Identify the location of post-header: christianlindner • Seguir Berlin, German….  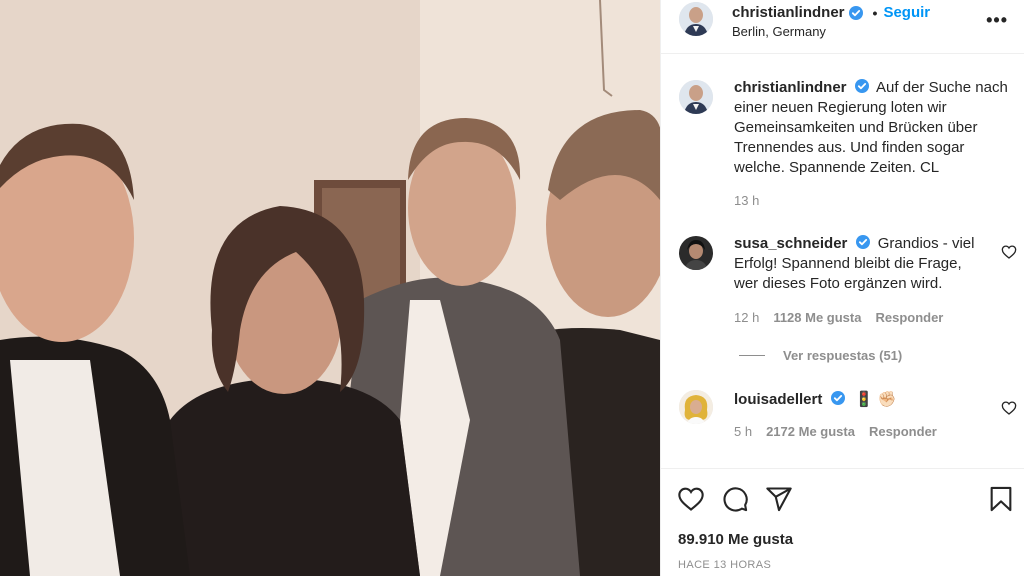
(842, 27).